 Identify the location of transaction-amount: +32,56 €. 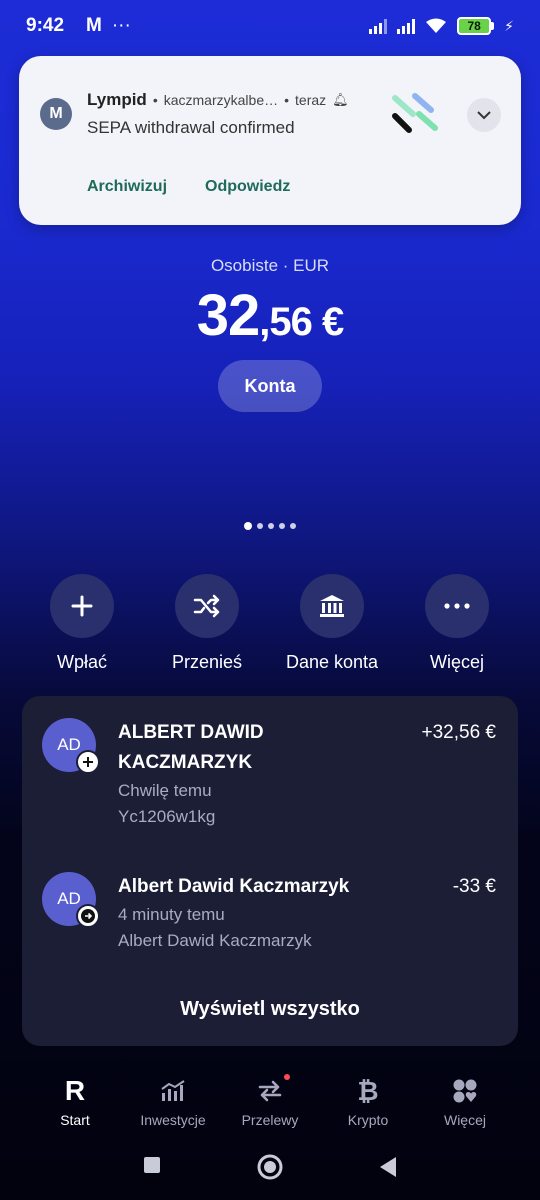
(459, 732).